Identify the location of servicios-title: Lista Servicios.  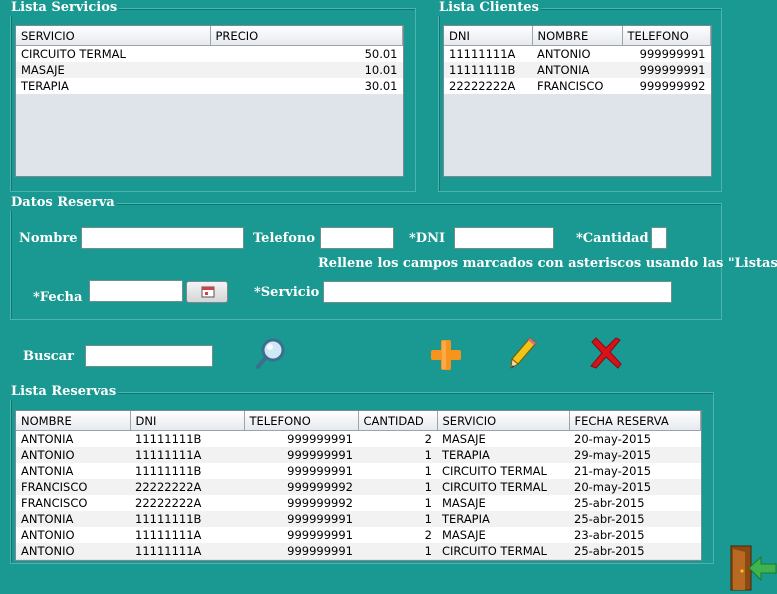
(64, 8).